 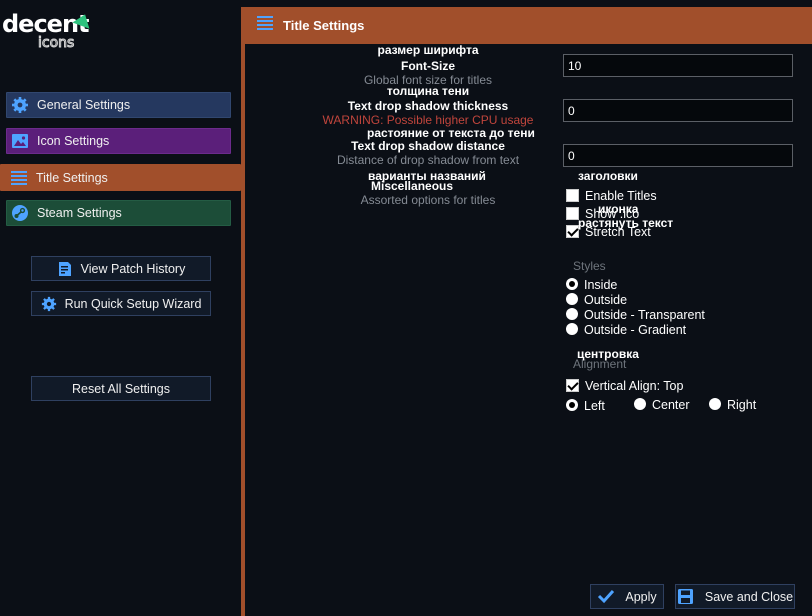 What do you see at coordinates (742, 405) in the screenshot?
I see `align-right-label: Right` at bounding box center [742, 405].